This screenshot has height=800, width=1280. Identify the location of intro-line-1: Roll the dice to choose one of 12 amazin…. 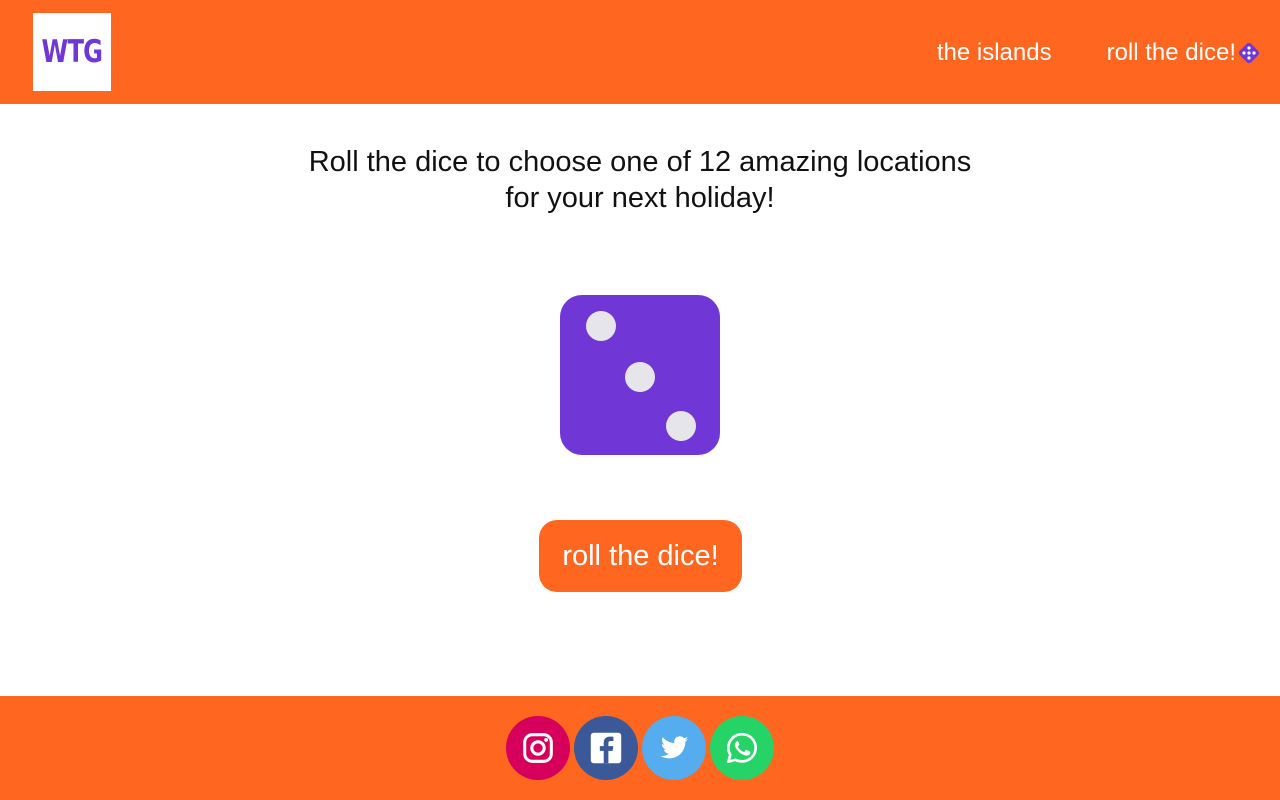
(640, 162).